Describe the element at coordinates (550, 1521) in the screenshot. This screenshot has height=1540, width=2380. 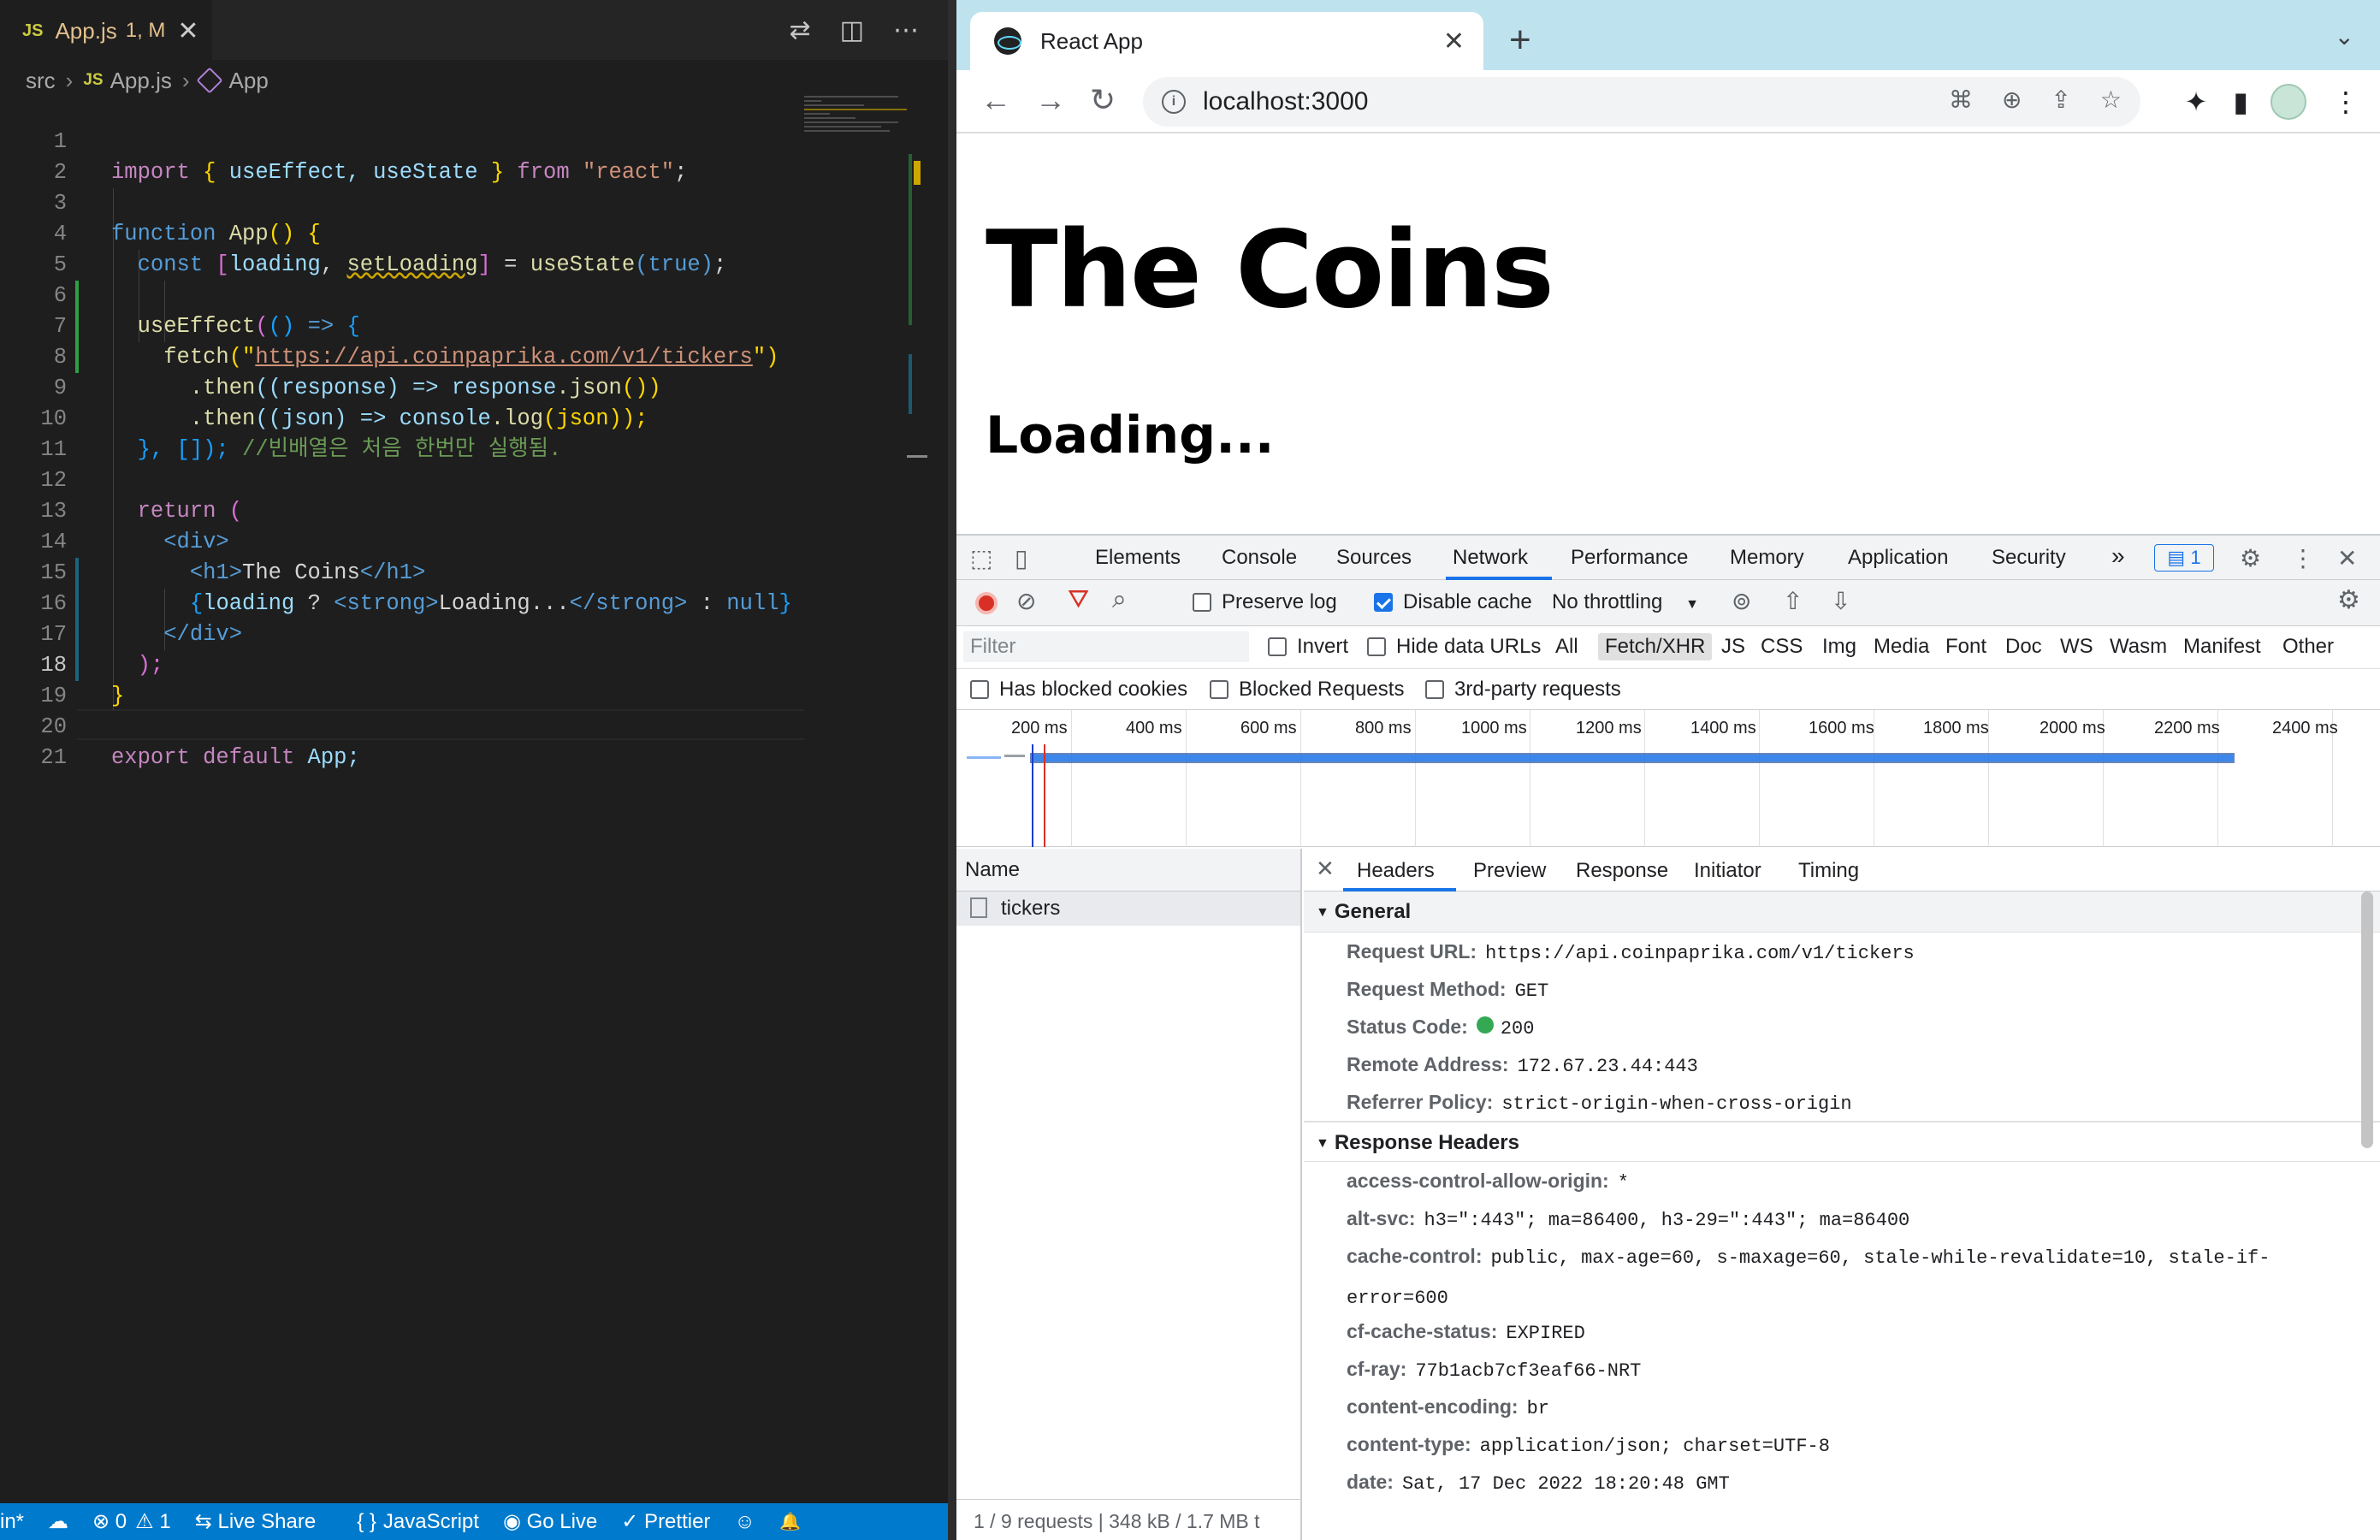
I see `go-live-button: ◉ Go Live` at that location.